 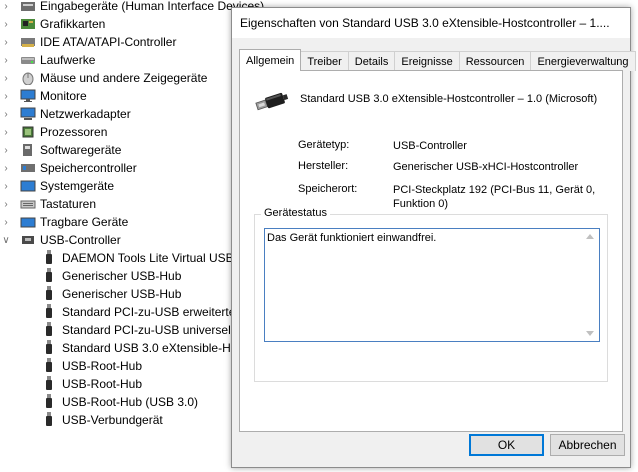 I want to click on tree-category-row: › Laufwerke, so click(x=47, y=60).